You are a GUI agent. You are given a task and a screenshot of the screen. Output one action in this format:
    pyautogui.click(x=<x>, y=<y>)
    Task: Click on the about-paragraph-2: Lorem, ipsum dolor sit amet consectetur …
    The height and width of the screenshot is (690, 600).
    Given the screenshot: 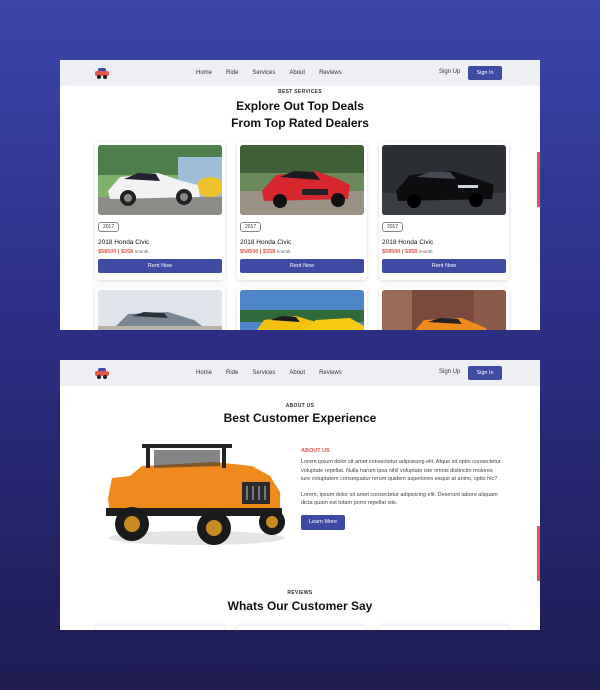 What is the action you would take?
    pyautogui.click(x=399, y=499)
    